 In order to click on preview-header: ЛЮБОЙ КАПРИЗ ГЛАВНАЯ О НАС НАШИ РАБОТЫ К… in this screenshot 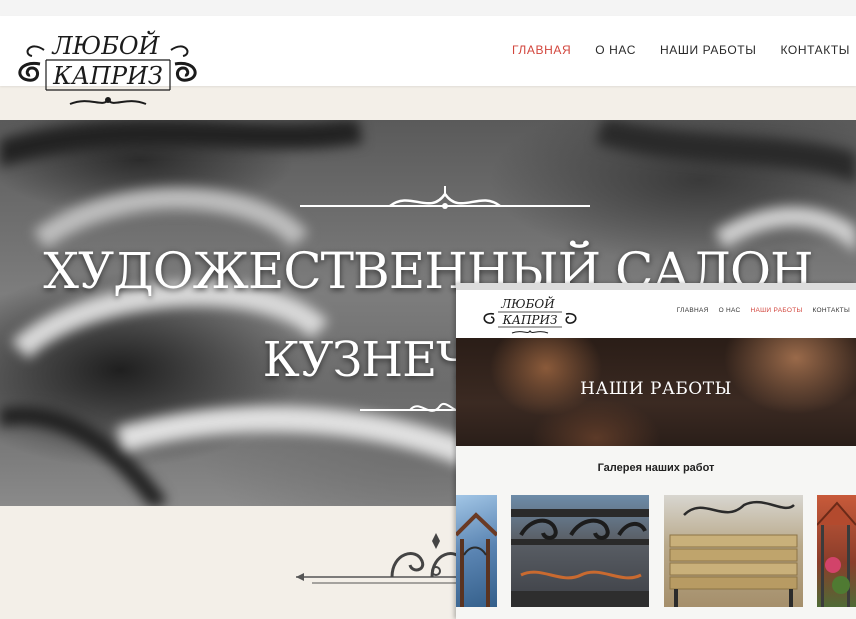, I will do `click(656, 314)`.